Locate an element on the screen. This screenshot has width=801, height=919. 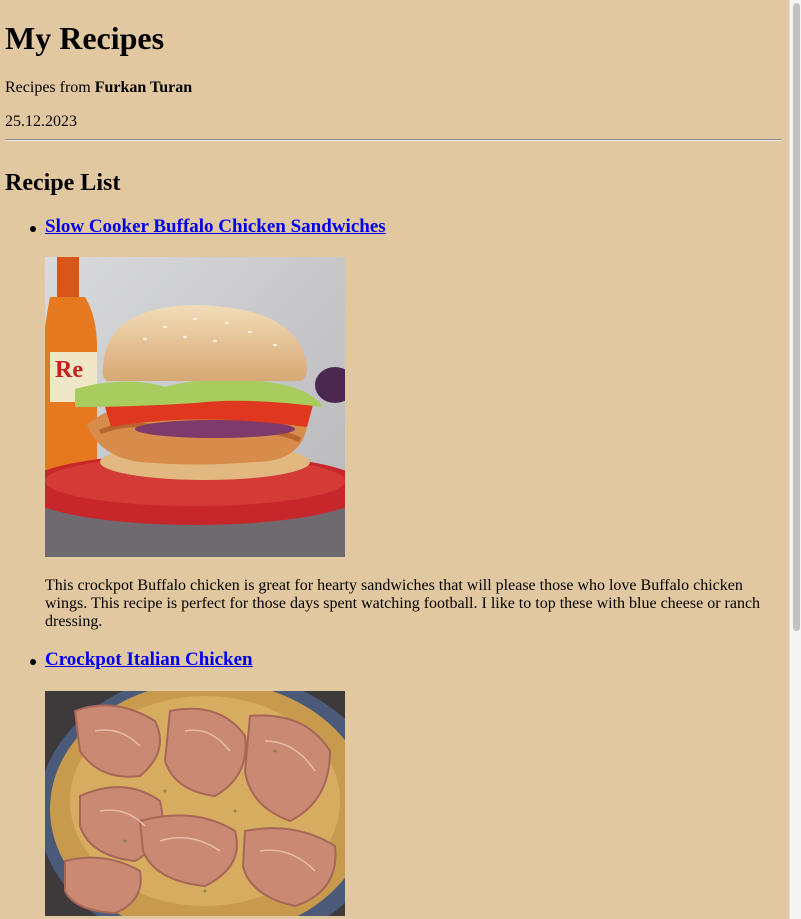
recipe-list-title: Recipe List is located at coordinates (63, 183).